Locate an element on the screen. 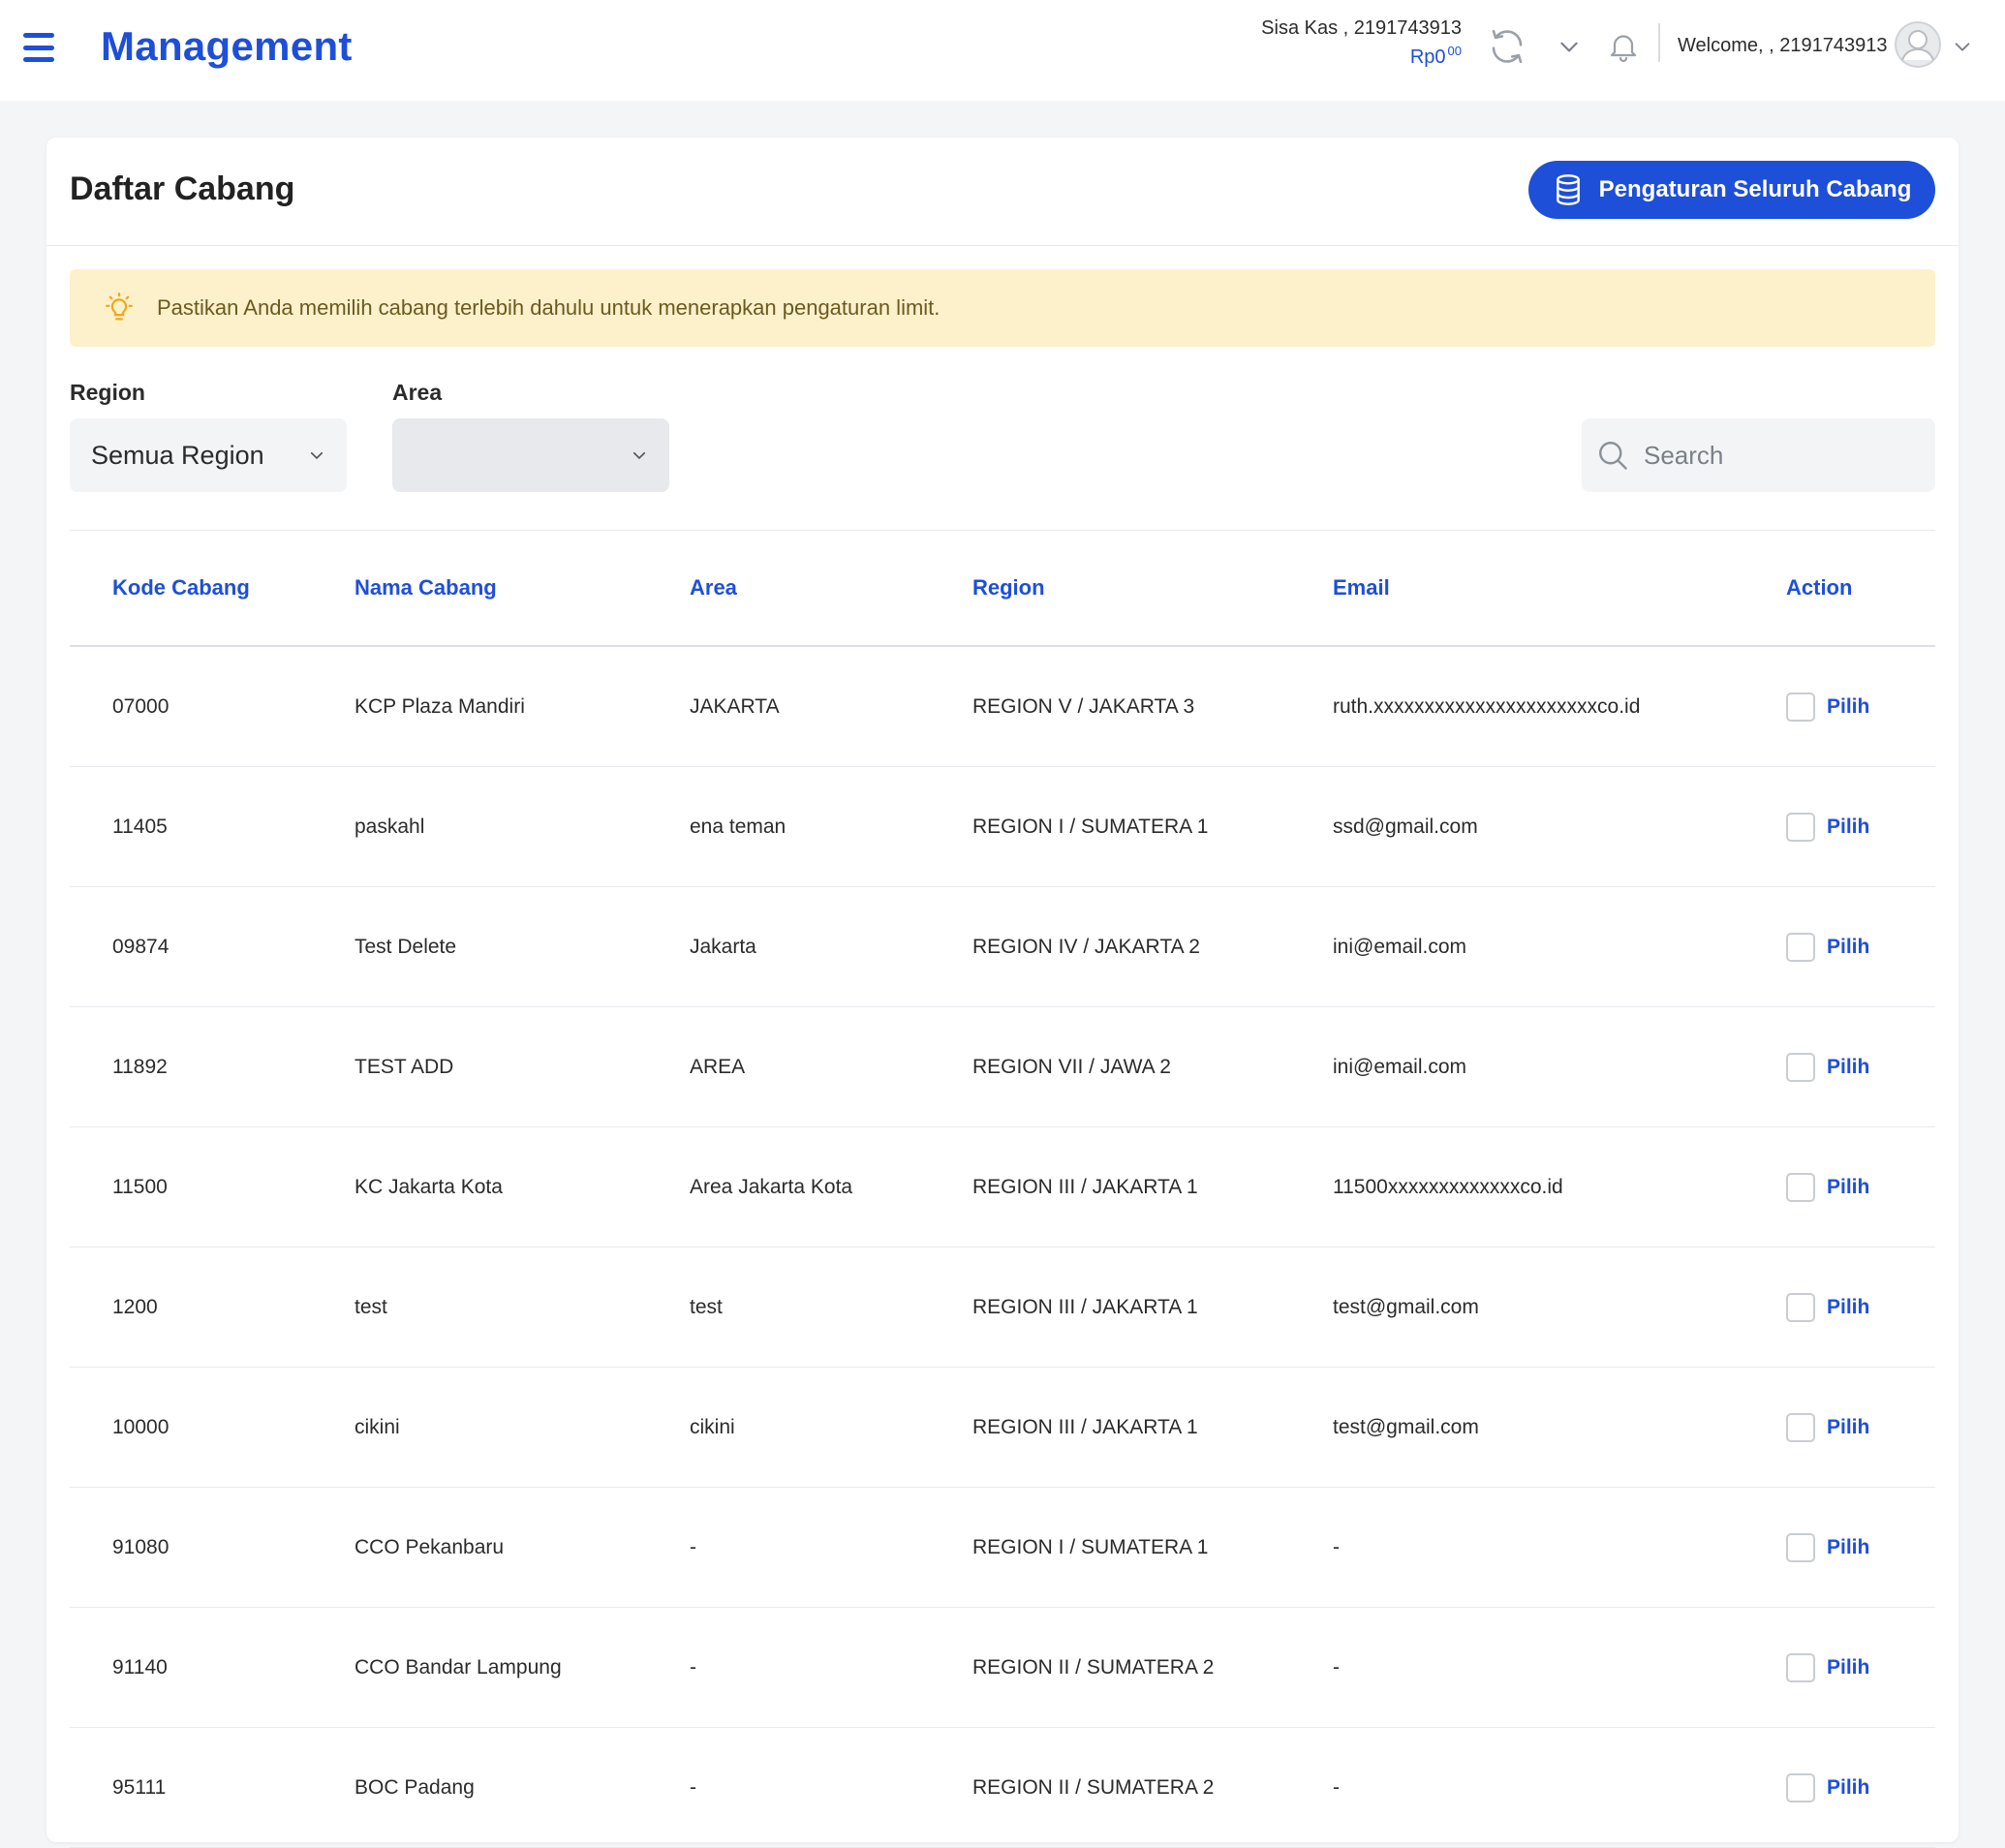 The height and width of the screenshot is (1848, 2005). cell-nama-cabang: cikini is located at coordinates (377, 1426).